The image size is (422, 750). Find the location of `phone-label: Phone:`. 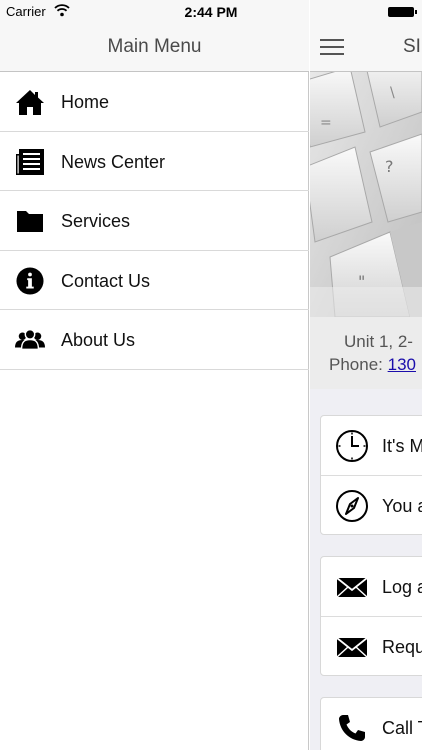

phone-label: Phone: is located at coordinates (356, 364).